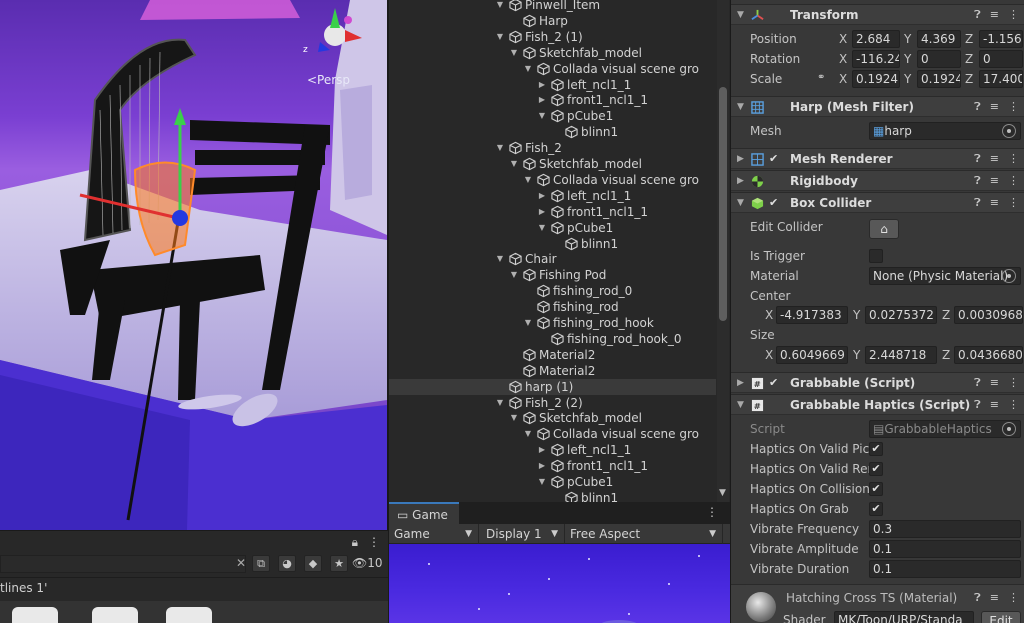  I want to click on grabbable-haptics-header: ▼ # Grabbable Haptics (Script) ❓︎ ≡ ⋮, so click(877, 404).